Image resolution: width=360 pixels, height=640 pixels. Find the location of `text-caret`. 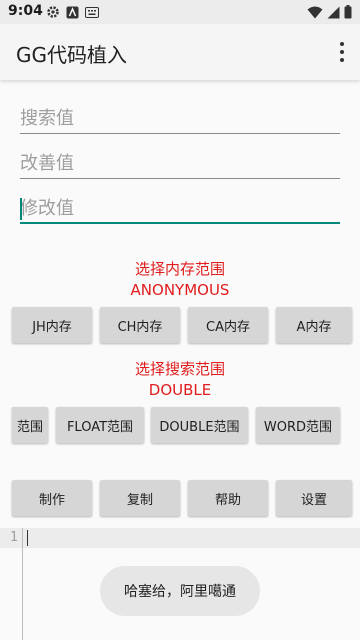

text-caret is located at coordinates (21, 209).